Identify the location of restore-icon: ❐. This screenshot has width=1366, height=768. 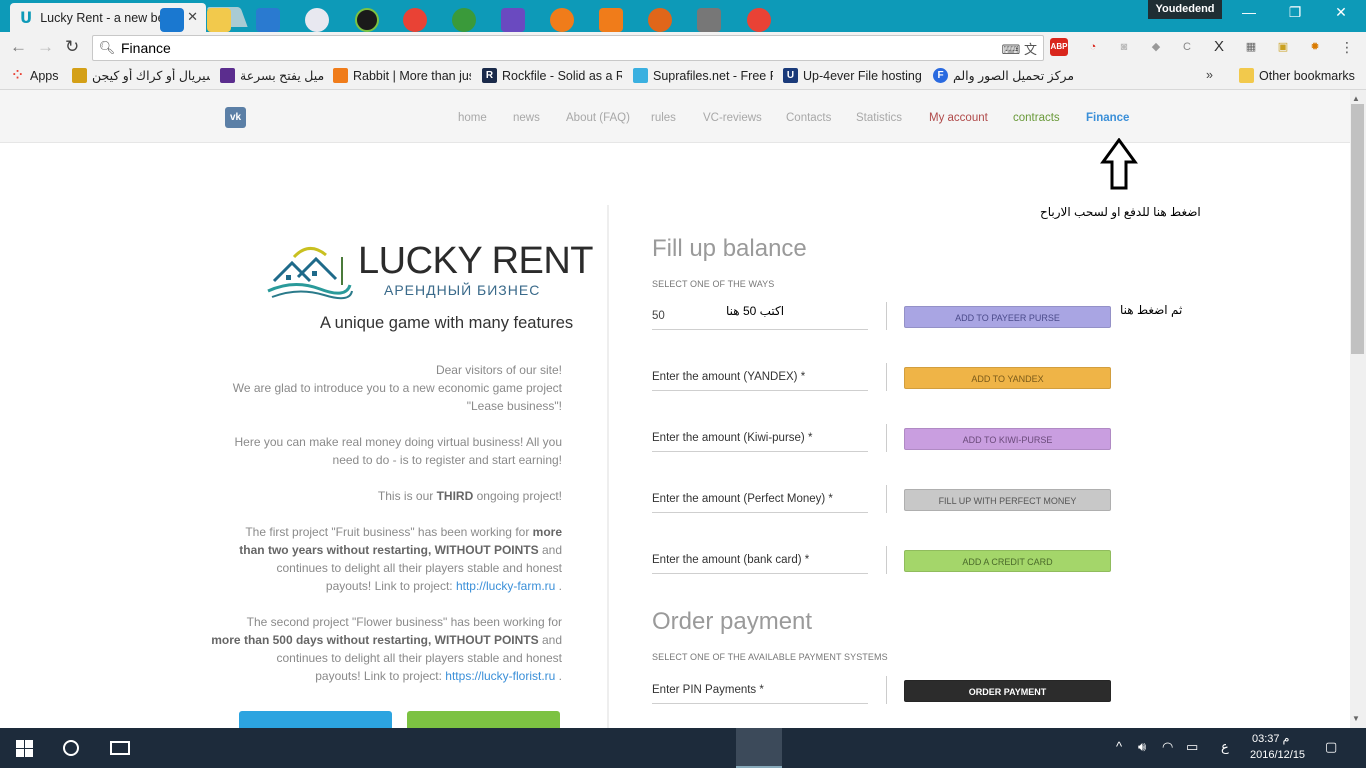
(1295, 12).